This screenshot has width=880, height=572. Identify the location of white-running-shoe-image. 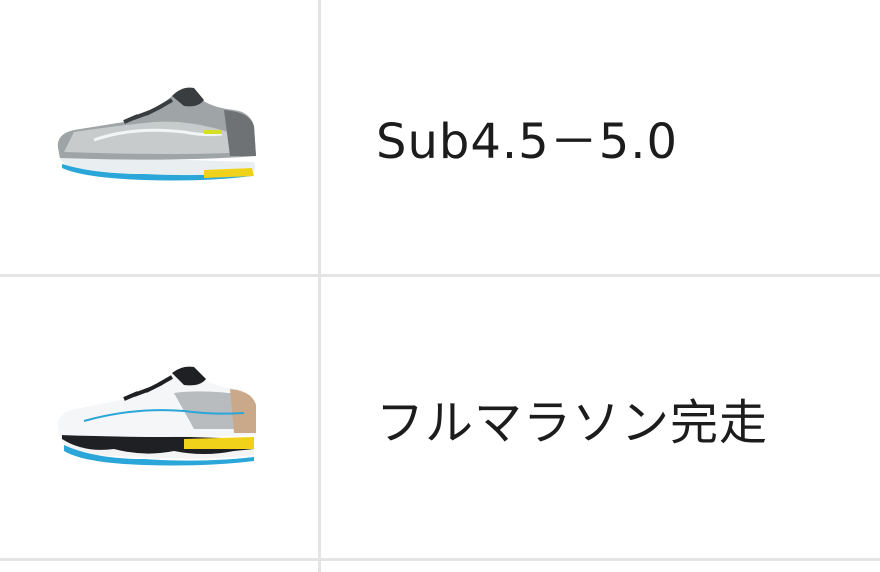
(157, 415).